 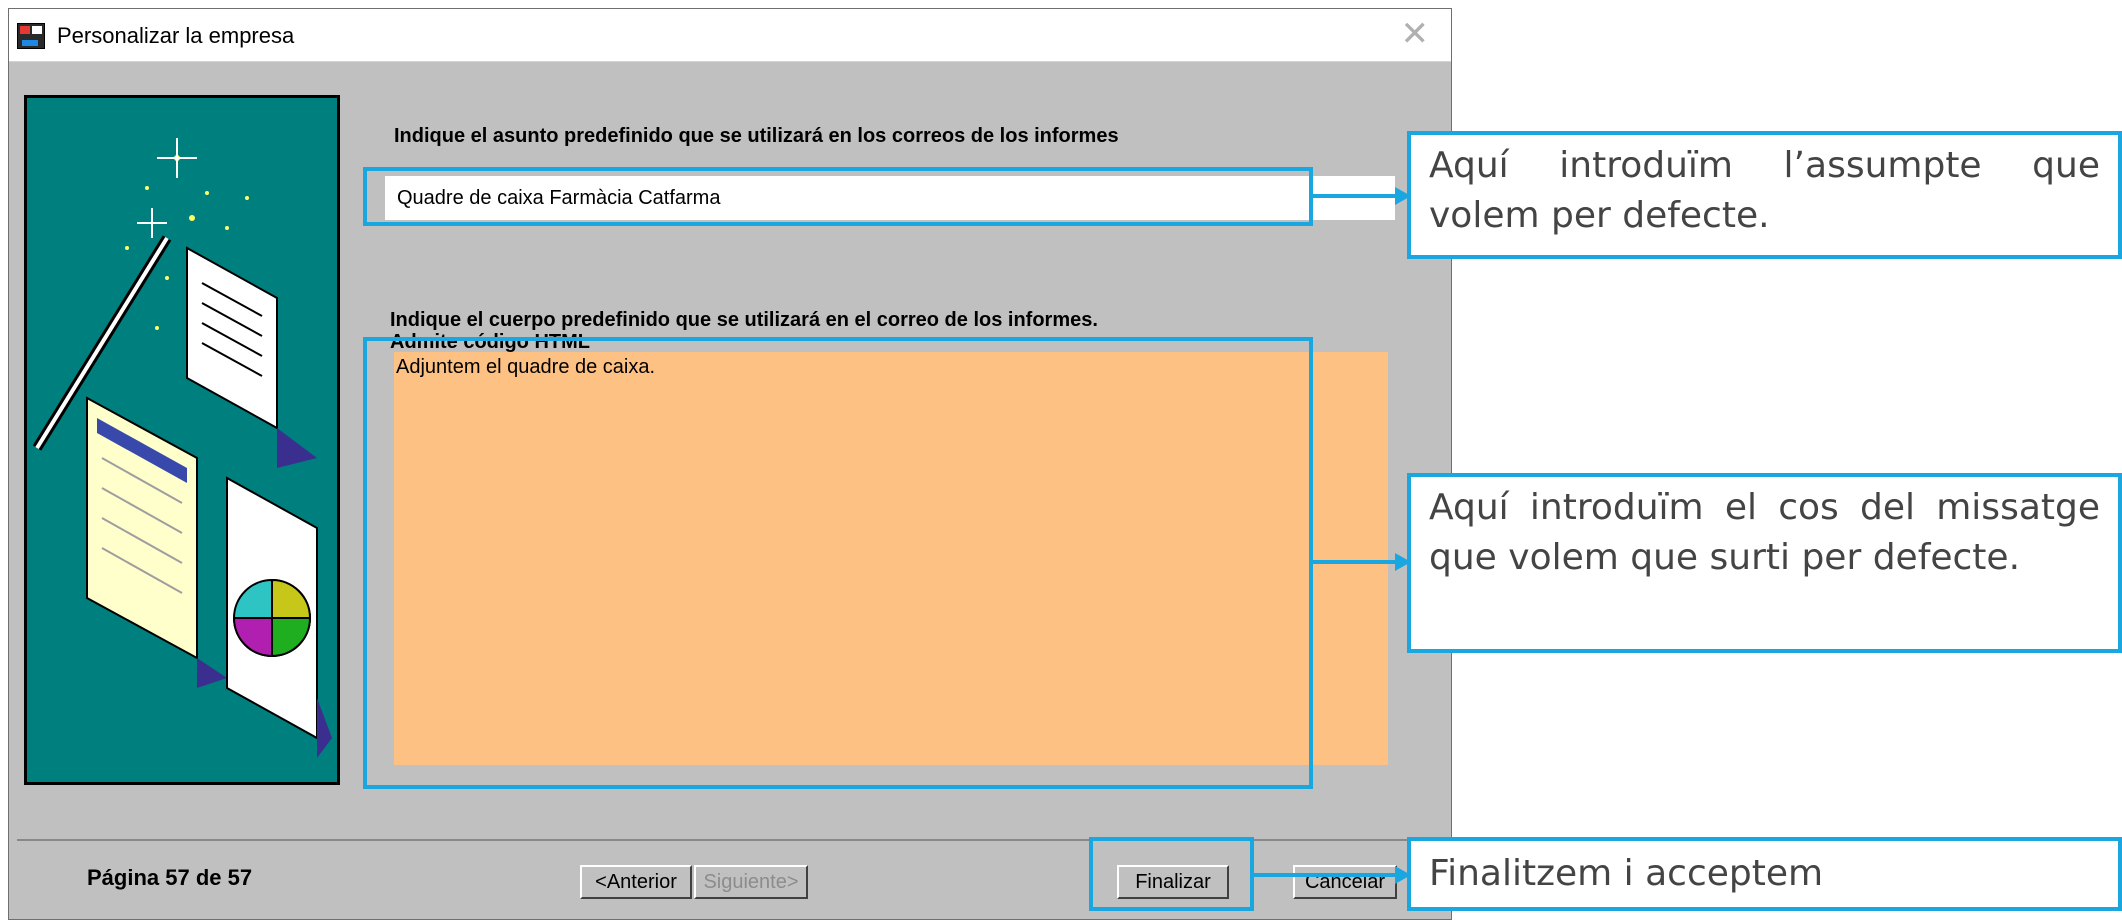 I want to click on previous-button: <Anterior, so click(x=636, y=882).